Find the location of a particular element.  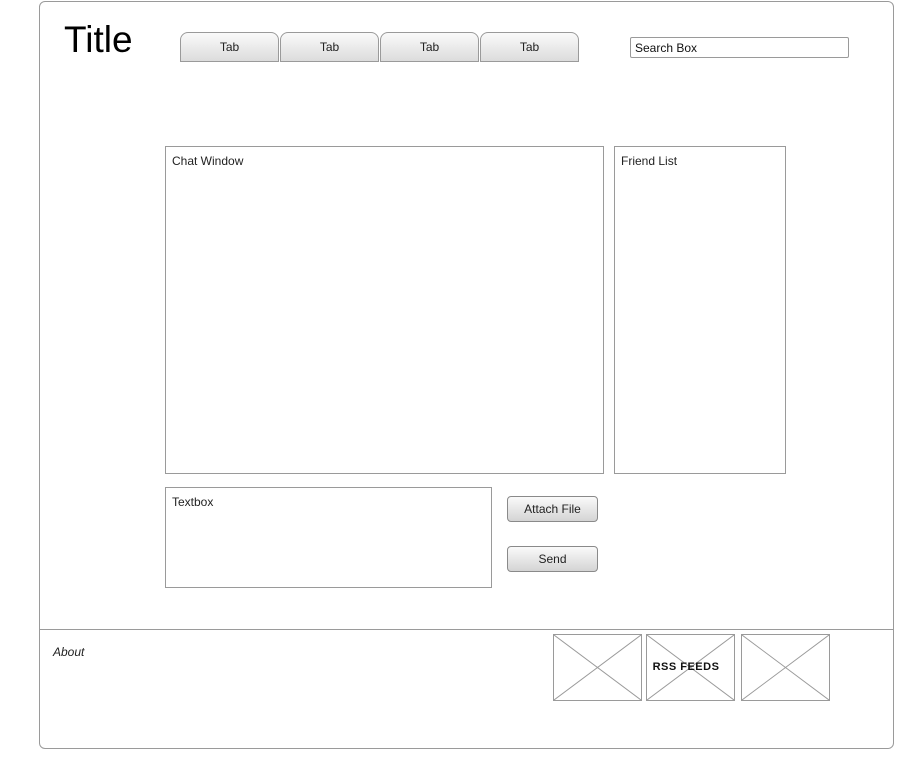

about-link: About is located at coordinates (68, 652).